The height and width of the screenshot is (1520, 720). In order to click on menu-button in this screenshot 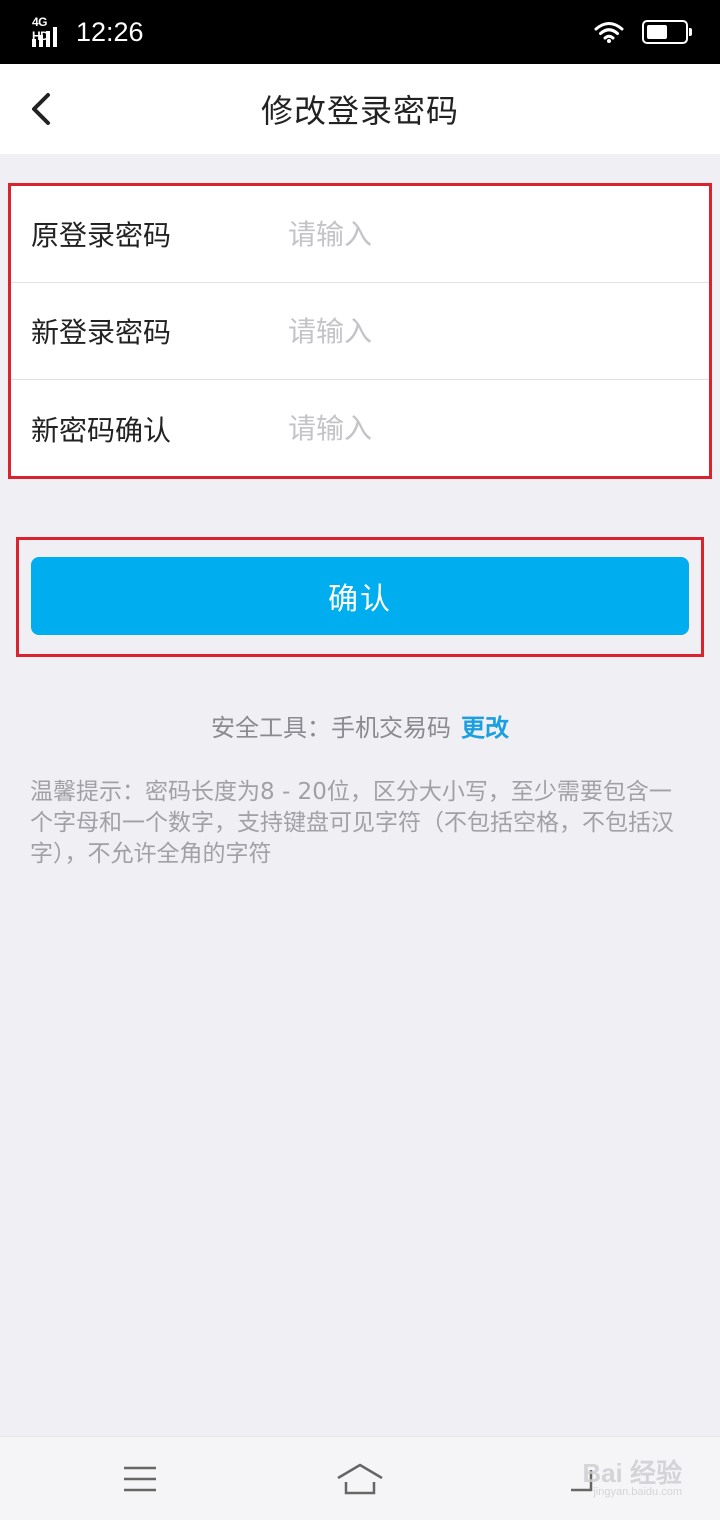, I will do `click(140, 1479)`.